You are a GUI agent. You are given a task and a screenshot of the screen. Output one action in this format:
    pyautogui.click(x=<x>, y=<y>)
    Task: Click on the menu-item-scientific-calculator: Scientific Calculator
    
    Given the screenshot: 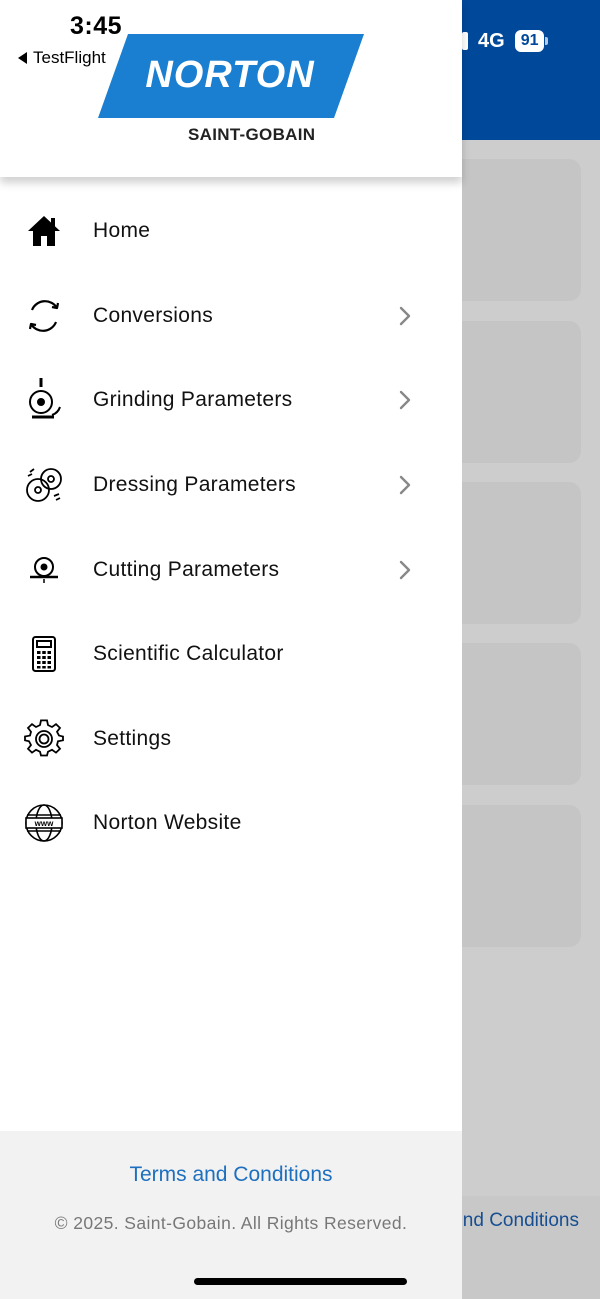 What is the action you would take?
    pyautogui.click(x=231, y=654)
    